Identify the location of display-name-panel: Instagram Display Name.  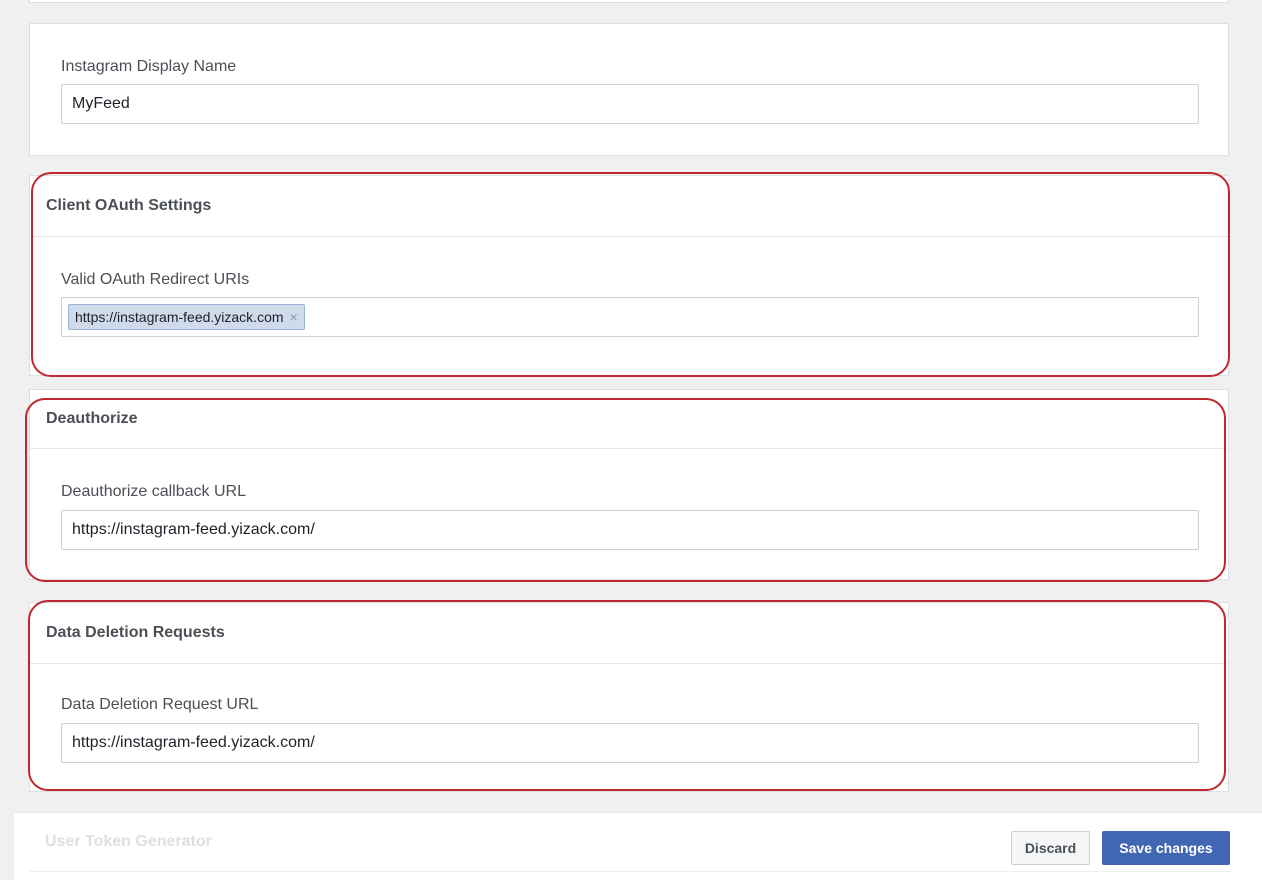
(629, 89).